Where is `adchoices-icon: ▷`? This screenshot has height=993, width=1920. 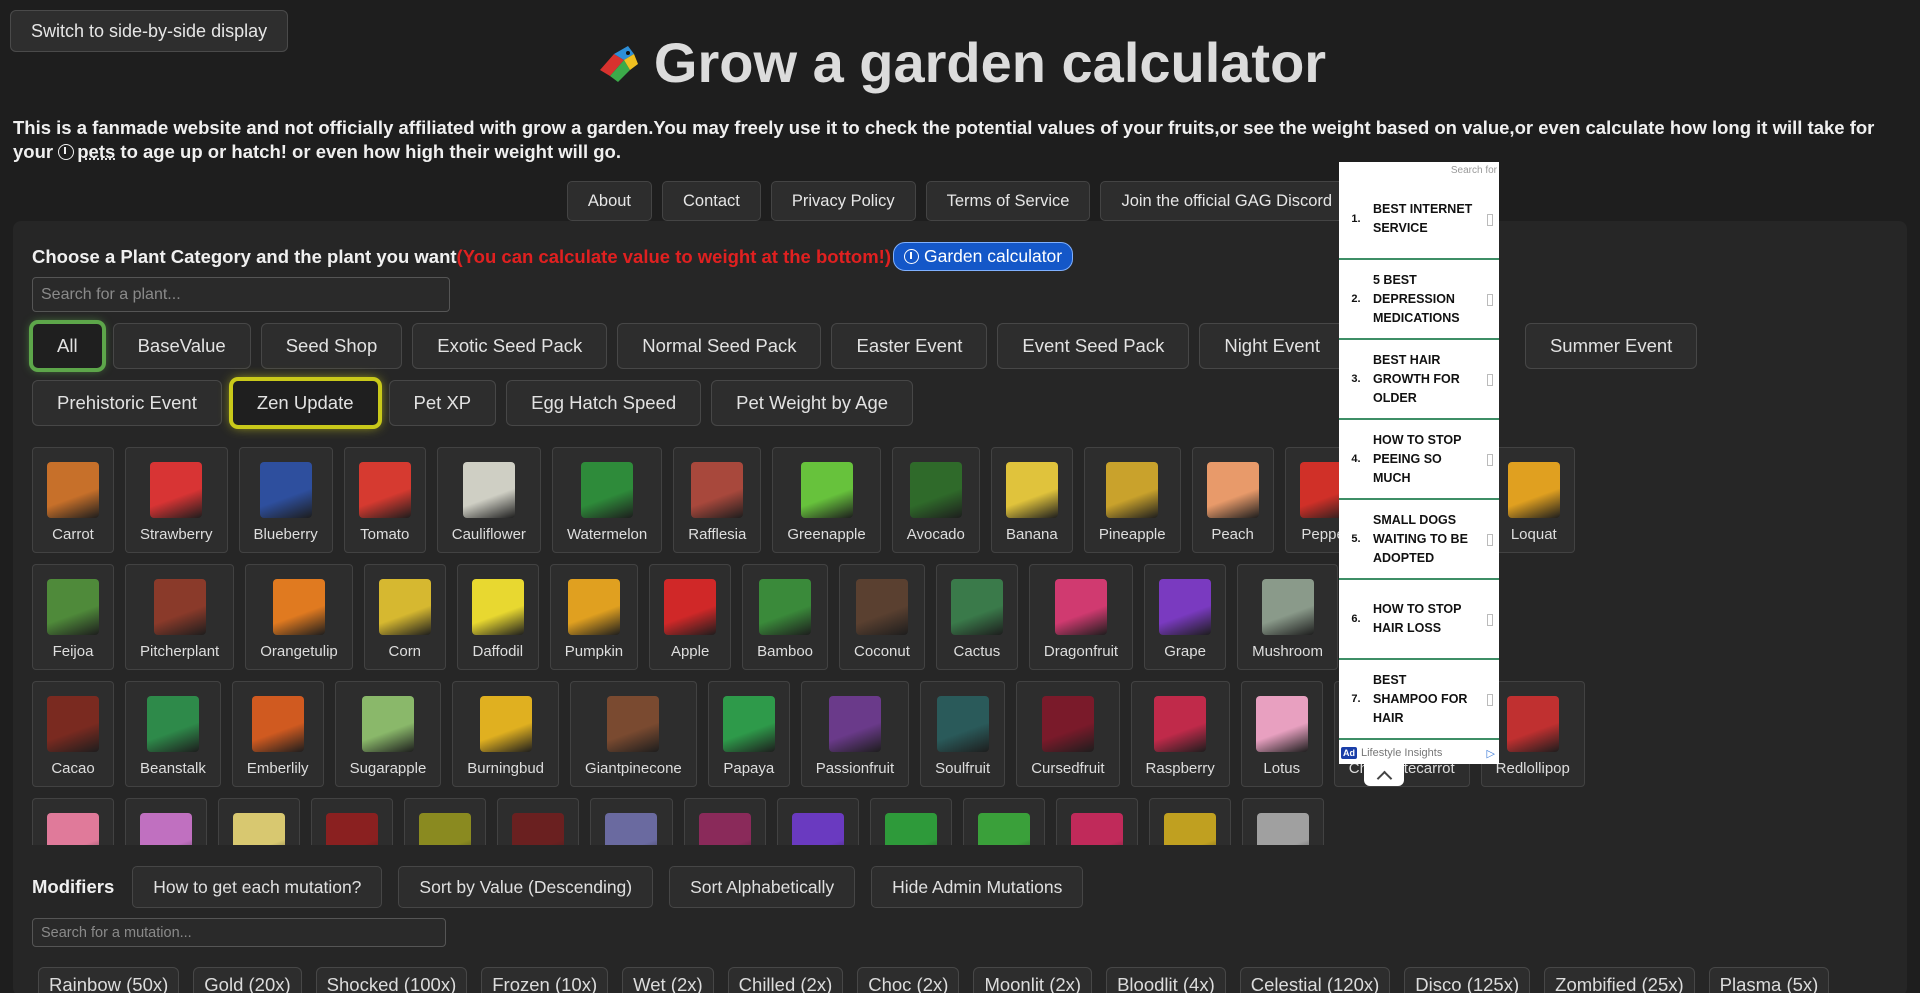 adchoices-icon: ▷ is located at coordinates (1491, 753).